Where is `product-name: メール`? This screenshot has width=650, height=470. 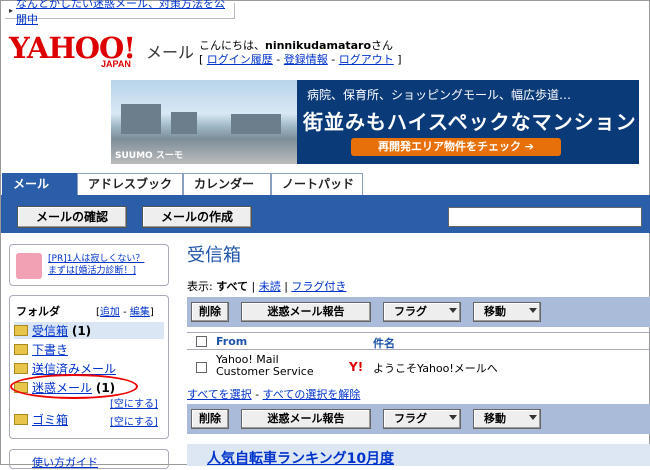
product-name: メール is located at coordinates (170, 52).